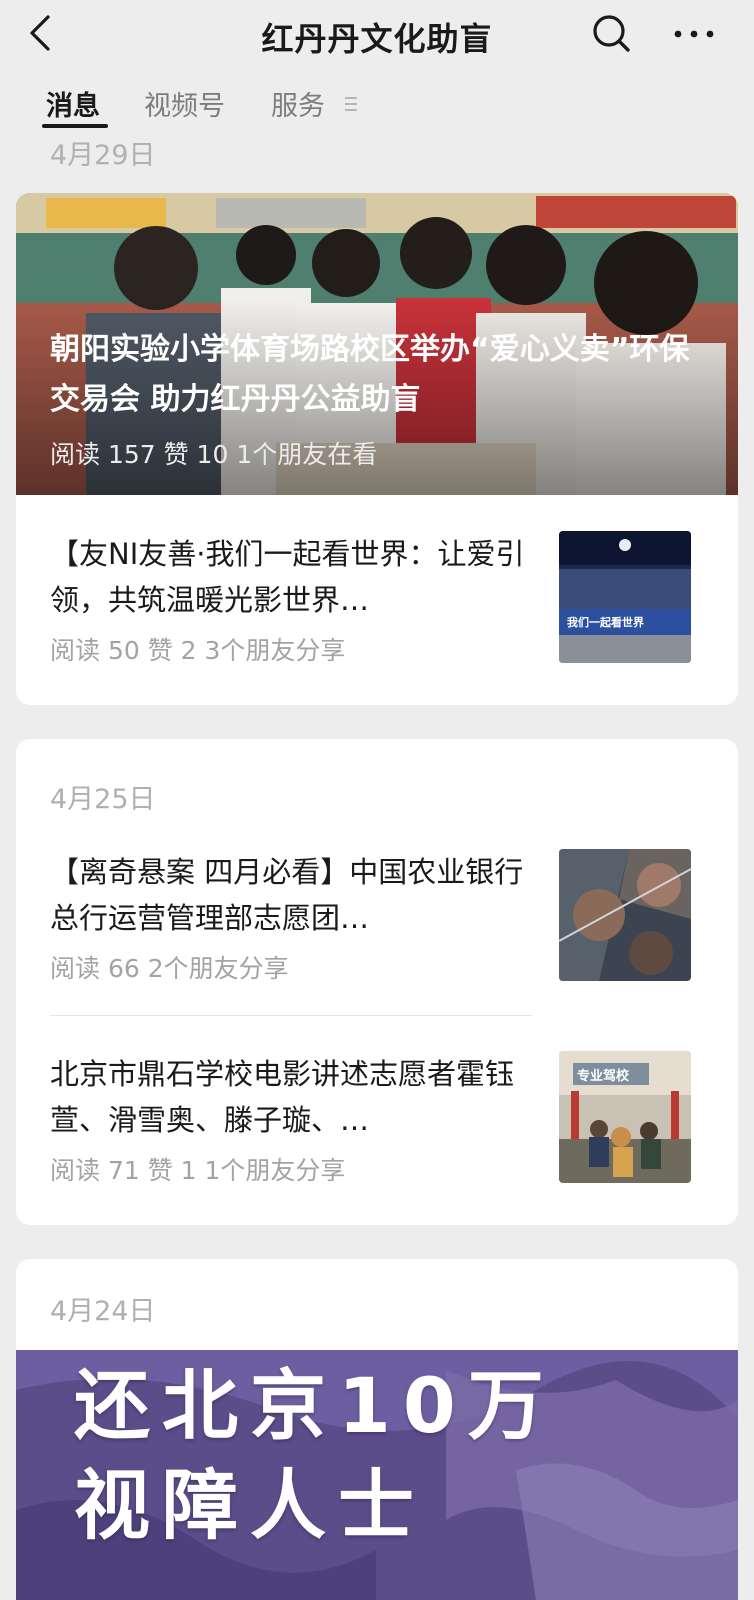 This screenshot has height=1600, width=754. I want to click on menu-lines-icon, so click(351, 104).